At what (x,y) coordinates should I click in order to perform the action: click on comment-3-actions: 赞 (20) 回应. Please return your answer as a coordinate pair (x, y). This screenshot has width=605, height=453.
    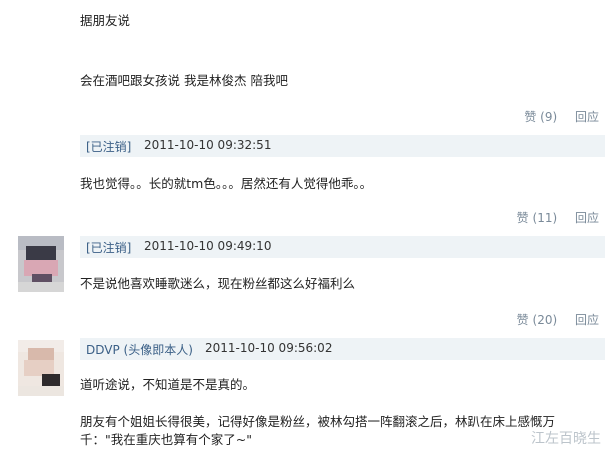
    Looking at the image, I should click on (551, 319).